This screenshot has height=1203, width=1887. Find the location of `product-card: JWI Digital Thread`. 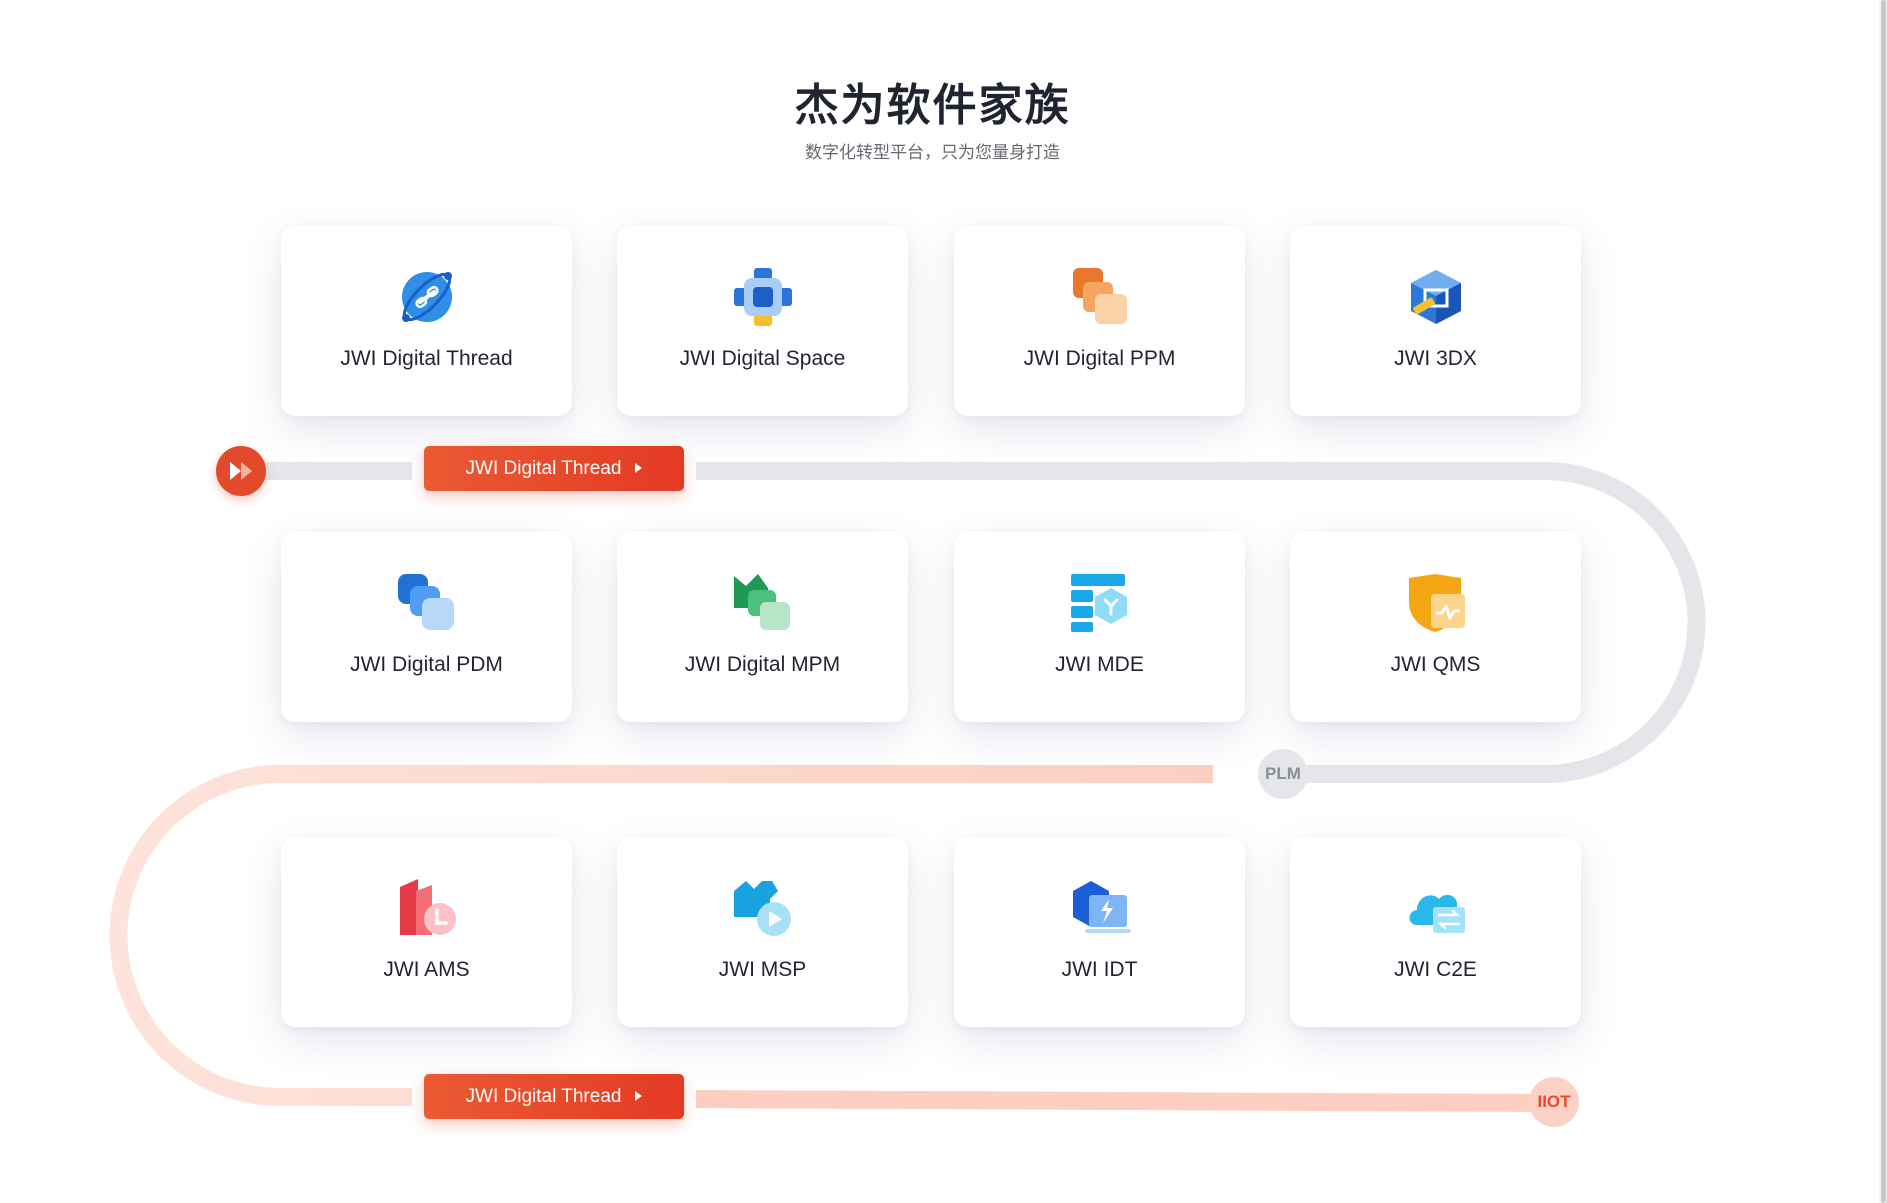

product-card: JWI Digital Thread is located at coordinates (426, 321).